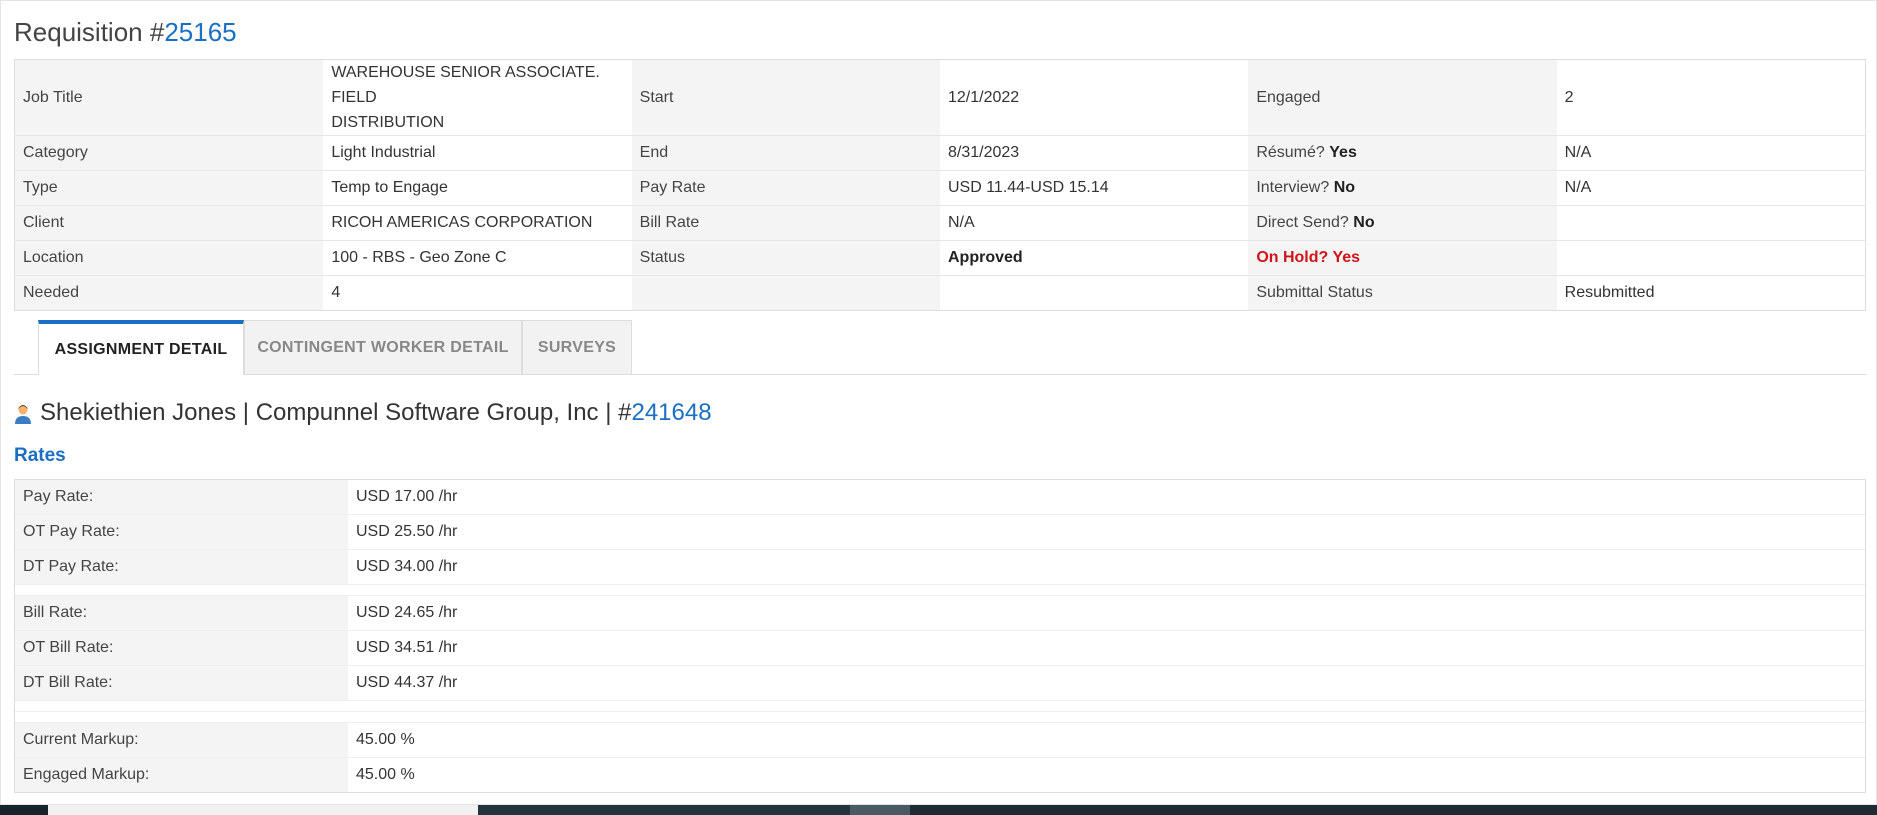  Describe the element at coordinates (1711, 293) in the screenshot. I see `submittal-status-value: Resubmitted` at that location.